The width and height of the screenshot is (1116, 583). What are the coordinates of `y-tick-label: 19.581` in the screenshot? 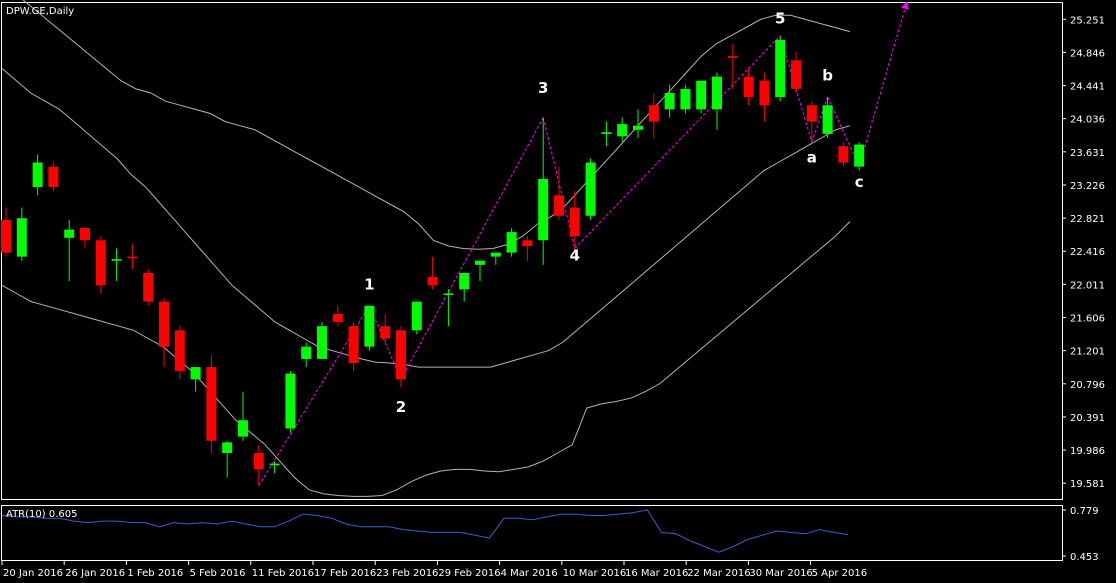 It's located at (1087, 484).